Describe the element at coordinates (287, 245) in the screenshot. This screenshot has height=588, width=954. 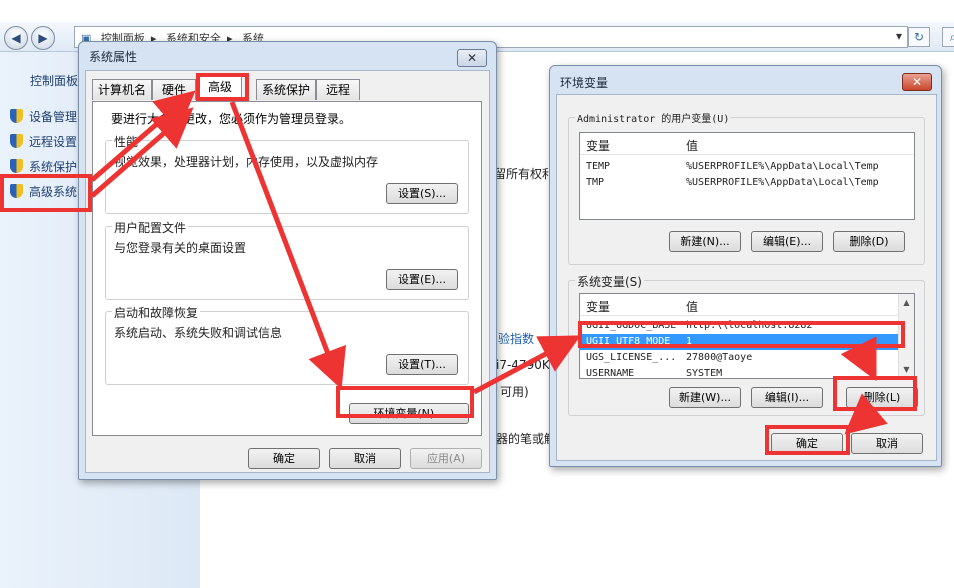
I see `arrow-tab-to-env` at that location.